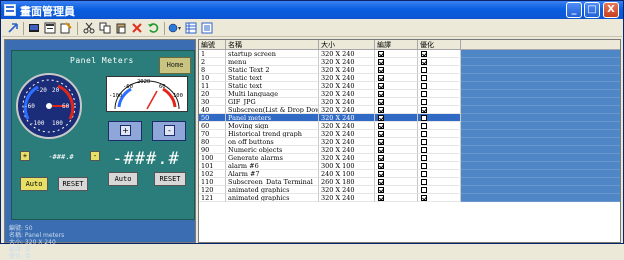  What do you see at coordinates (312, 28) in the screenshot?
I see `toolbar` at bounding box center [312, 28].